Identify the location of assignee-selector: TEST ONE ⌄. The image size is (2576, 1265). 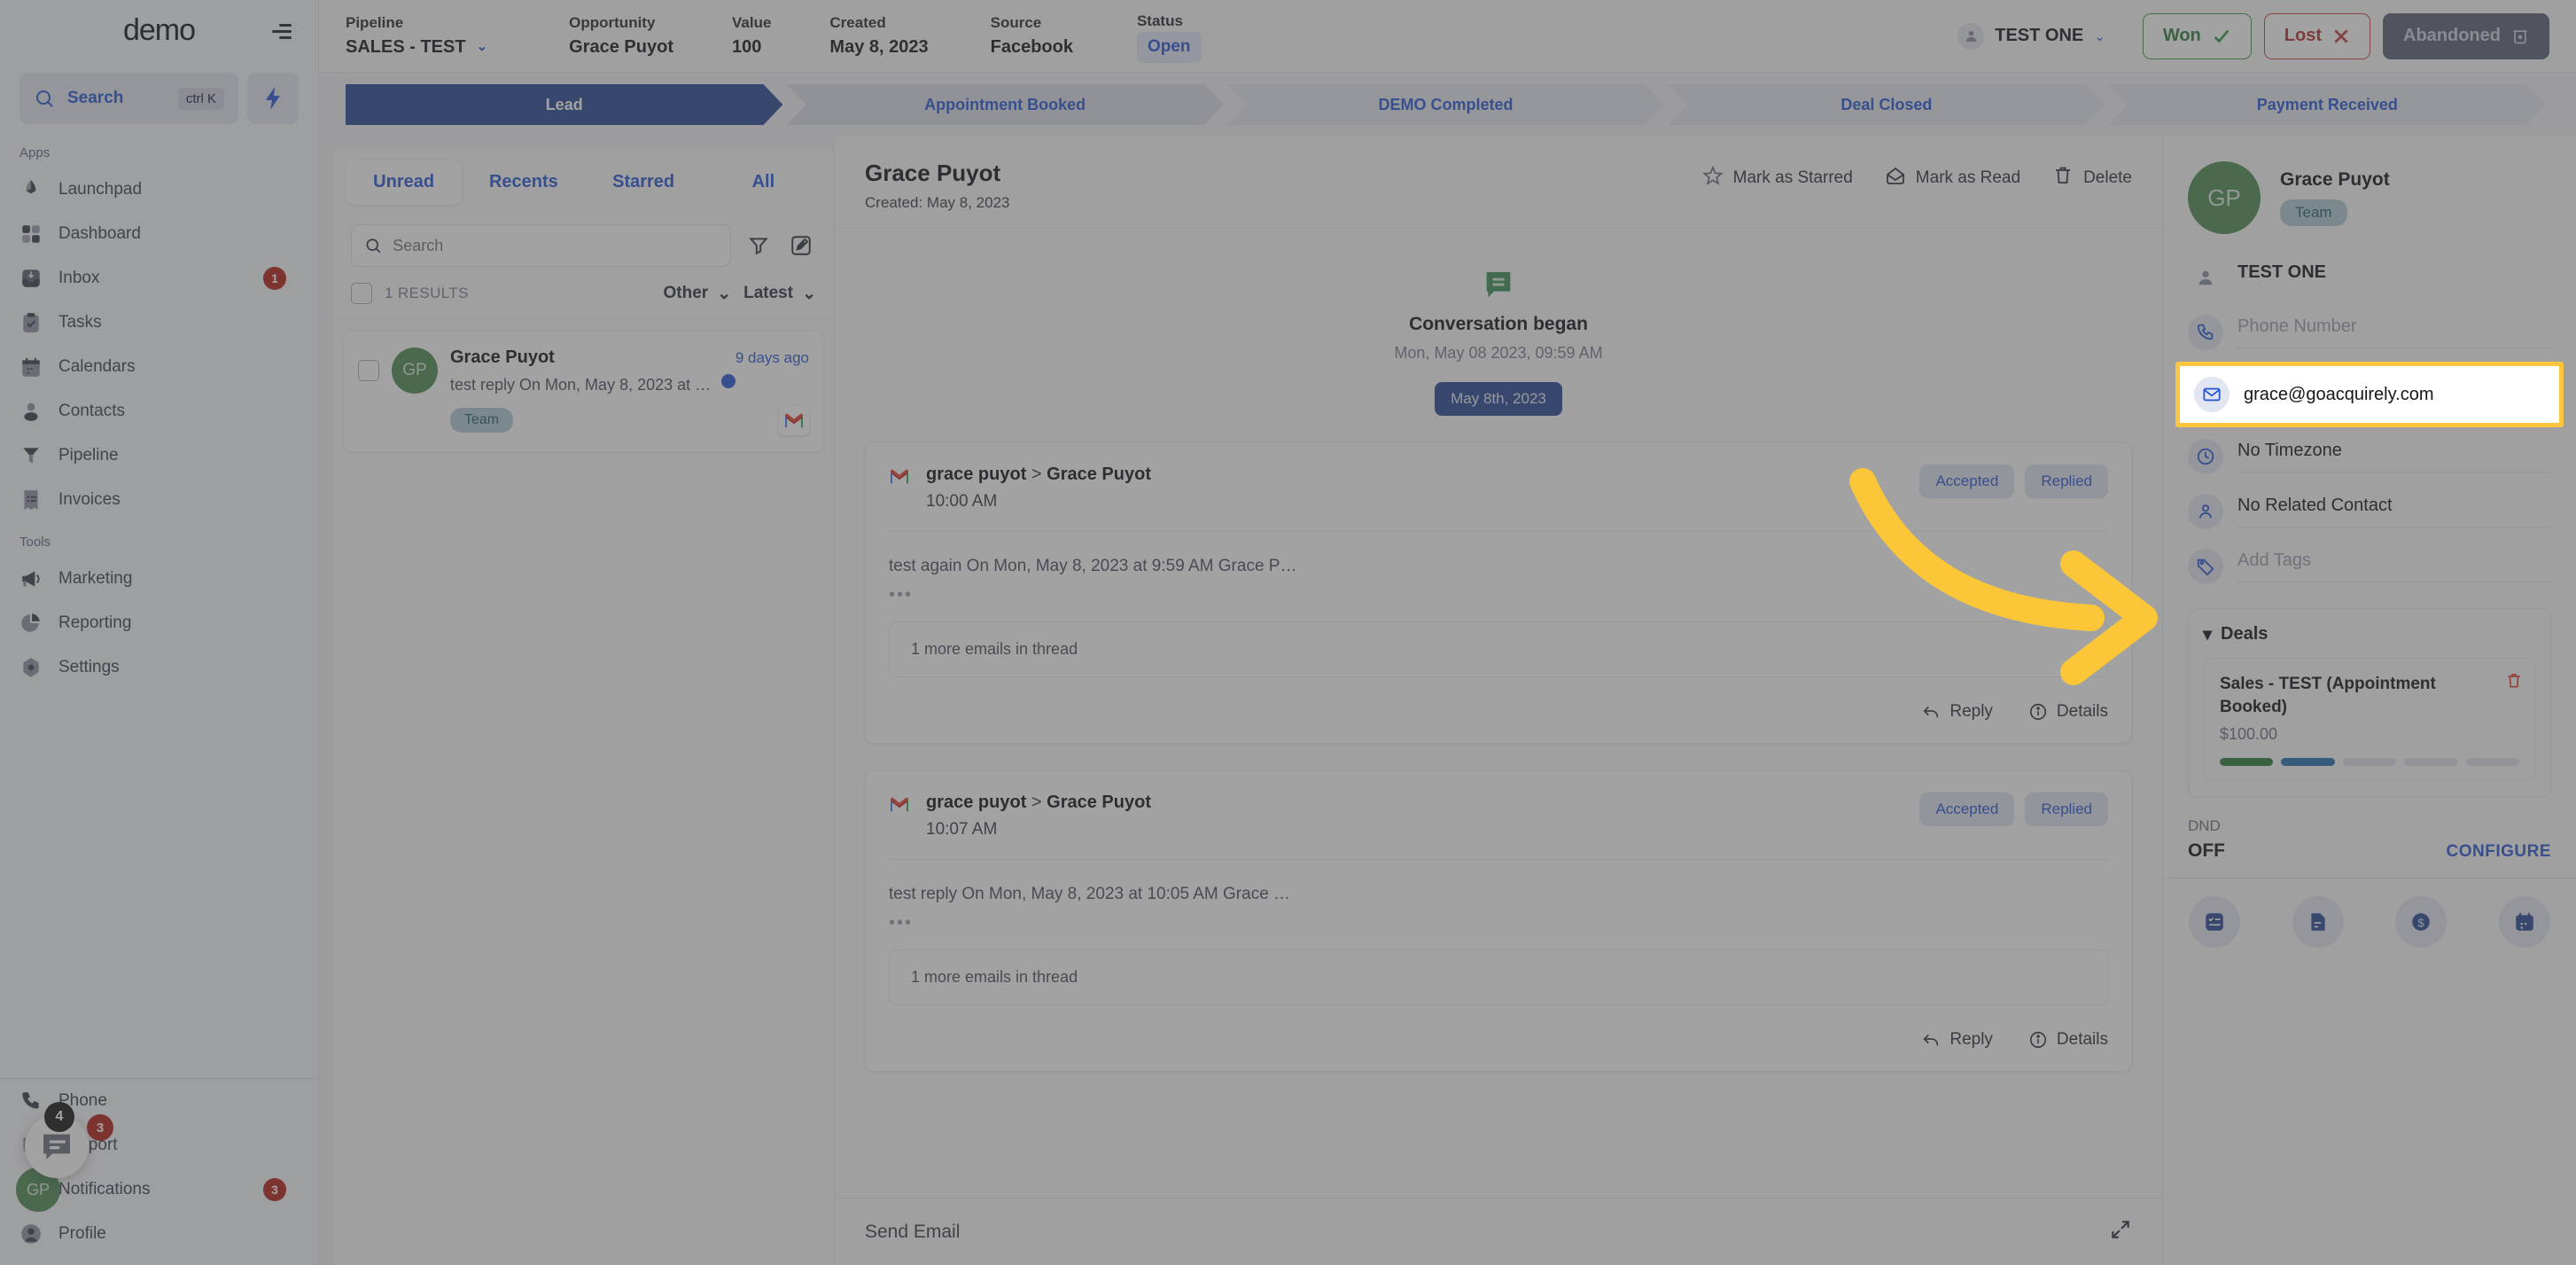
(2031, 36).